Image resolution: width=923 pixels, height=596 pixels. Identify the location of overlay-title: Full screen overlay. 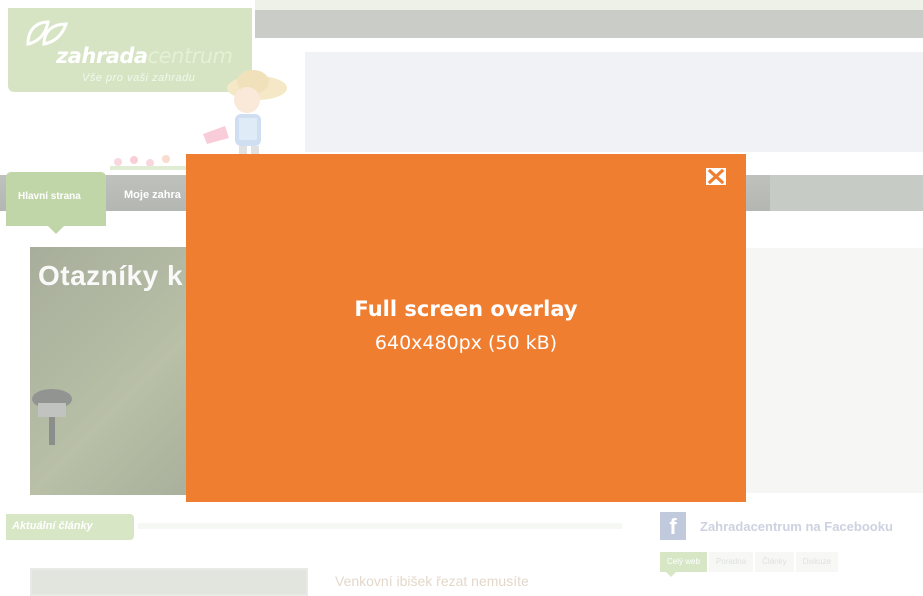
(466, 309).